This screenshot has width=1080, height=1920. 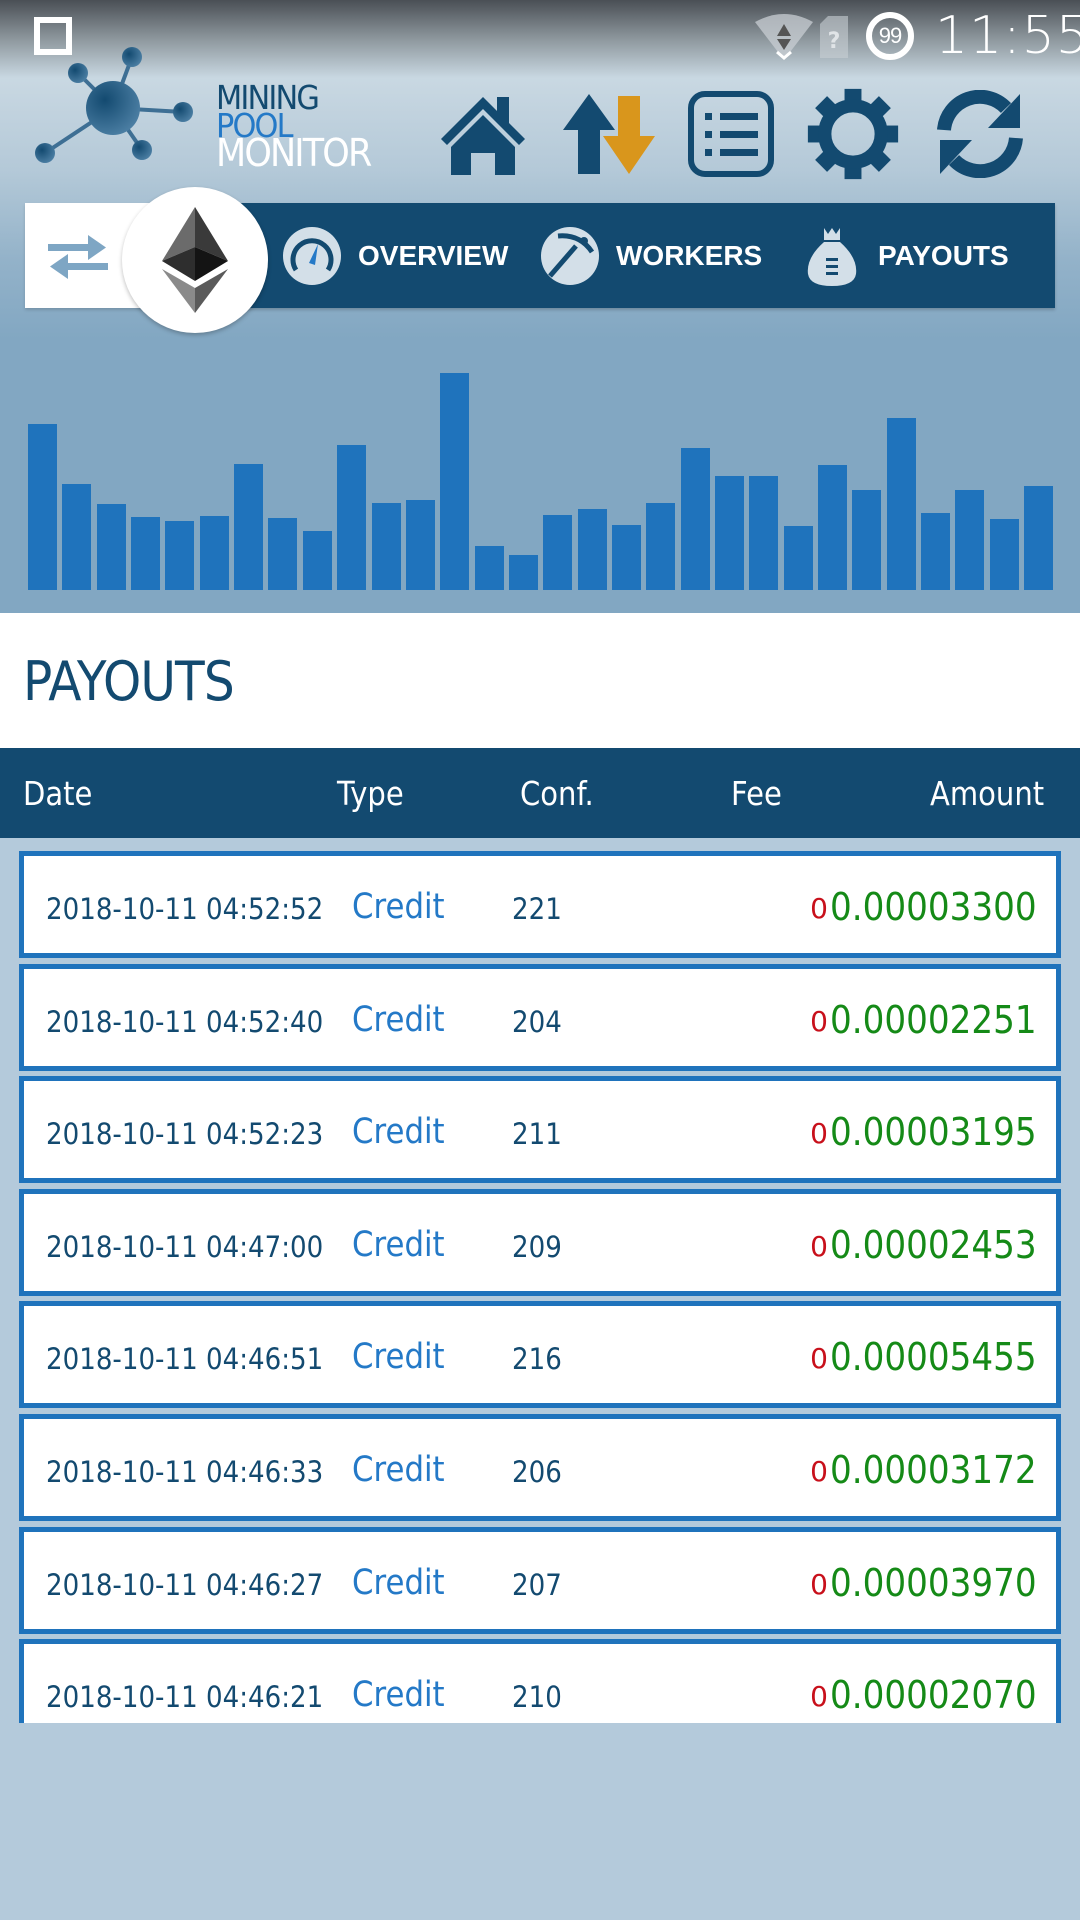 I want to click on table-row: 2018-10-11 04:46:27 Credit 207 0 0.00003970, so click(x=540, y=1580).